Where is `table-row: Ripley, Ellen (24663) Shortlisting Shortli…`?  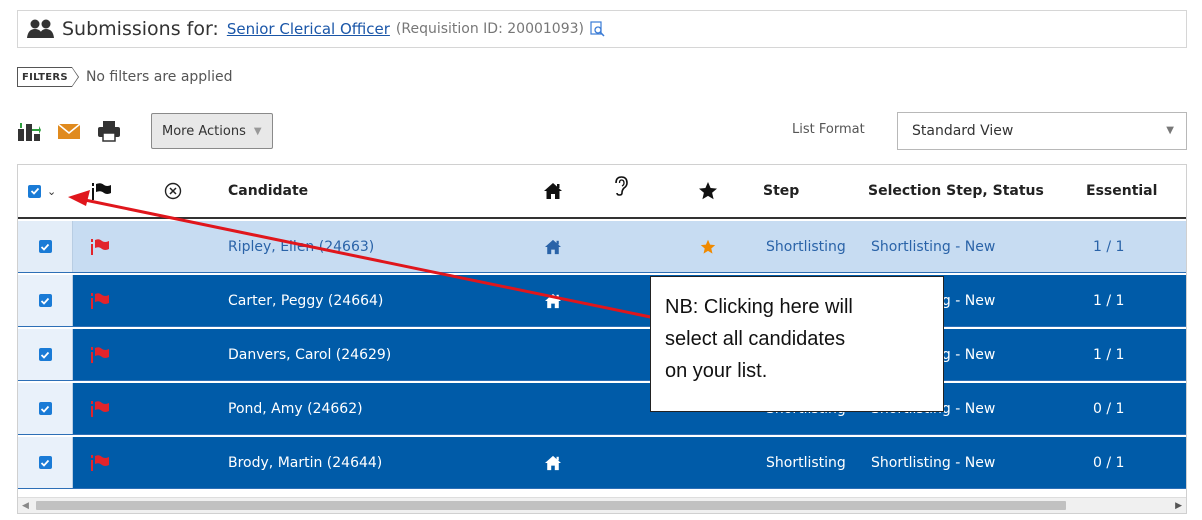
table-row: Ripley, Ellen (24663) Shortlisting Shortli… is located at coordinates (602, 247).